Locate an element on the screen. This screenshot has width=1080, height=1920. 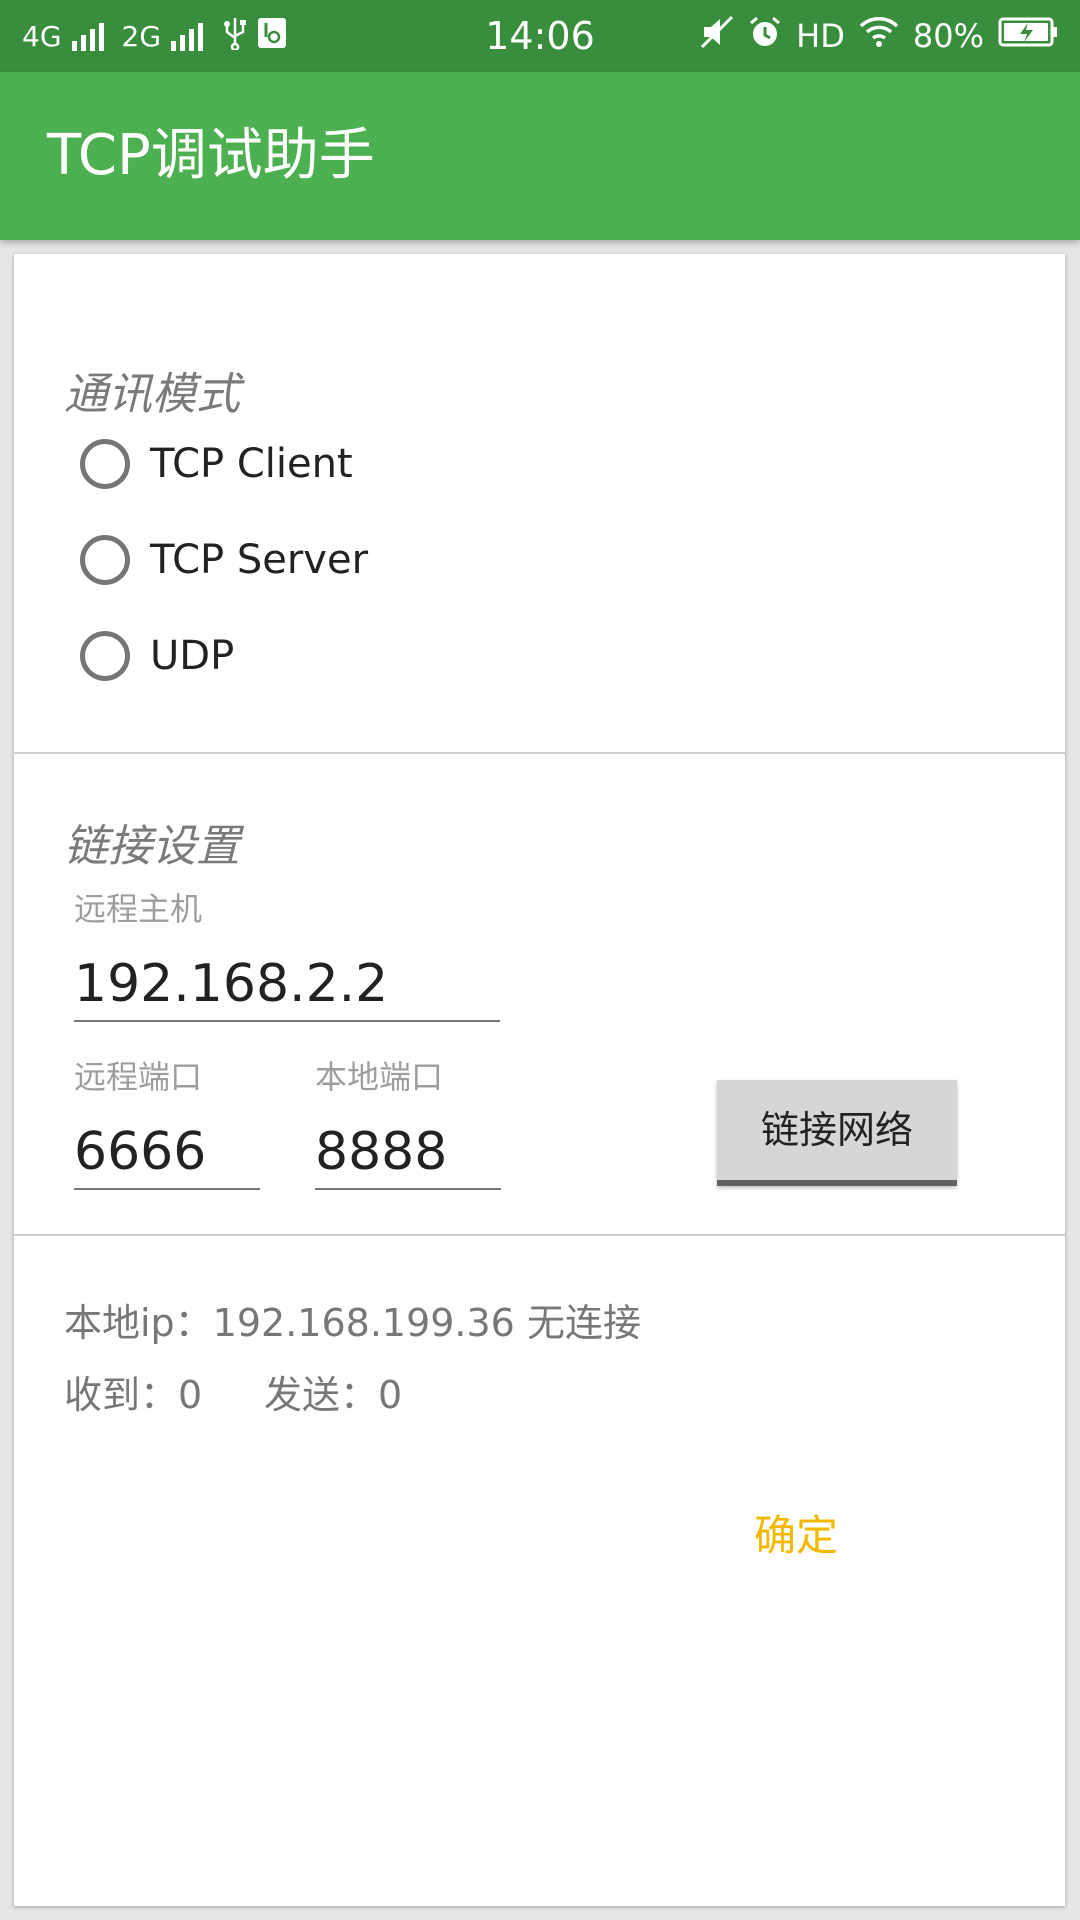
radio-udp: UDP is located at coordinates (157, 656).